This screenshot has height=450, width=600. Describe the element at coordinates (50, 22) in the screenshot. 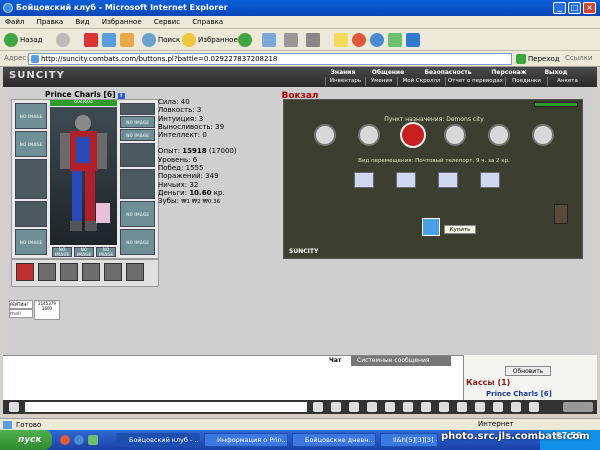

I see `menu-edit: Правка` at that location.